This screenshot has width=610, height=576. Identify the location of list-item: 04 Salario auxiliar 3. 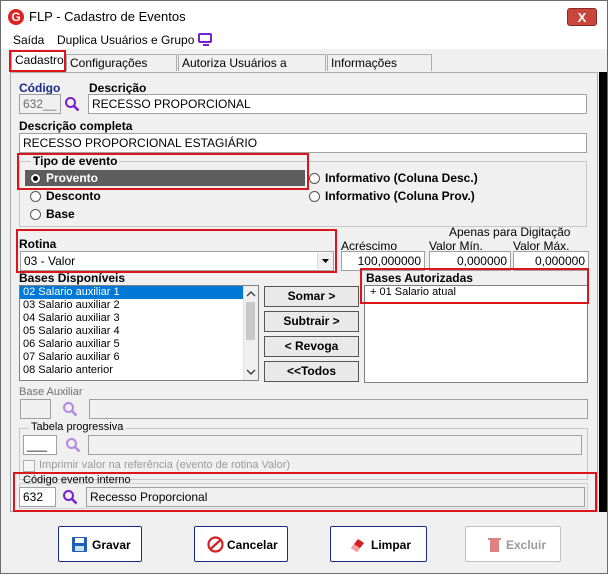
(139, 318).